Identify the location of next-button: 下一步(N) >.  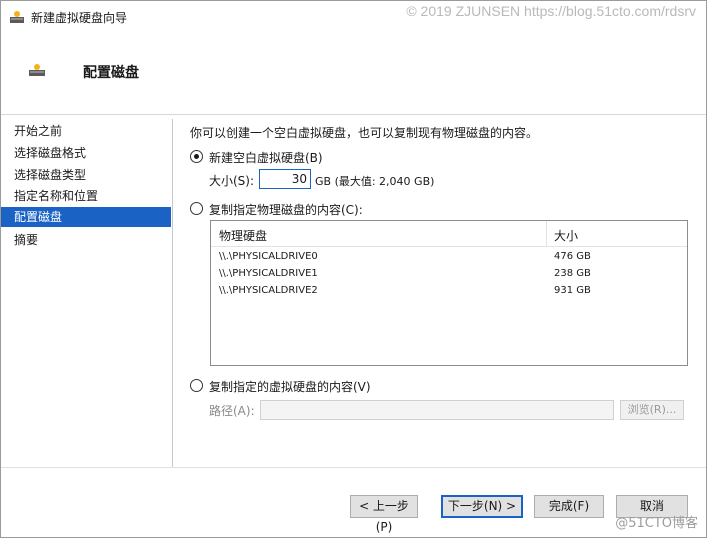
(482, 506).